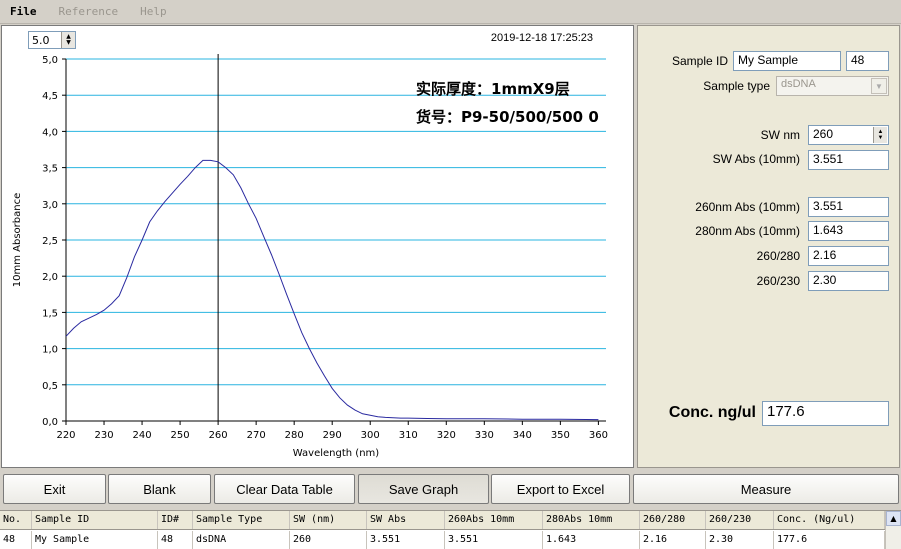  Describe the element at coordinates (778, 281) in the screenshot. I see `ratio-260-230-label: 260/230` at that location.